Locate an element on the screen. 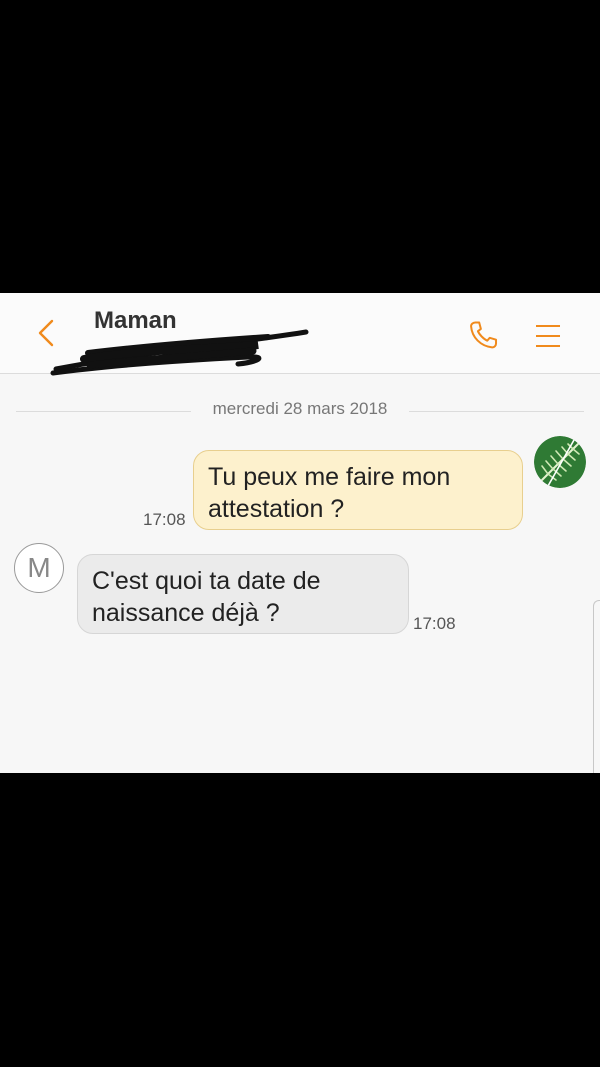  incoming-message-bubble: C'est quoi ta date de naissance déjà ? is located at coordinates (243, 594).